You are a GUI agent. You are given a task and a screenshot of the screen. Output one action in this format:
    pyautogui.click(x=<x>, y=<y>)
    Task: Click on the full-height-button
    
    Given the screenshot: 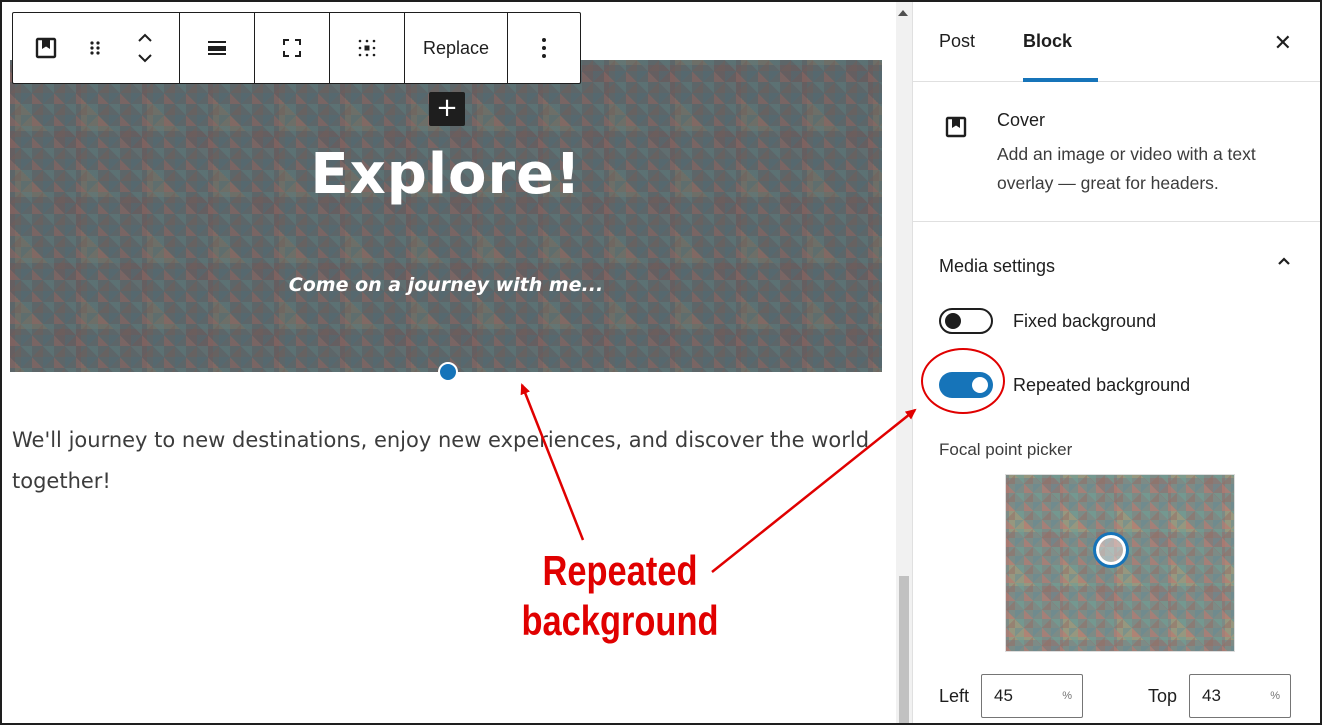 What is the action you would take?
    pyautogui.click(x=292, y=48)
    